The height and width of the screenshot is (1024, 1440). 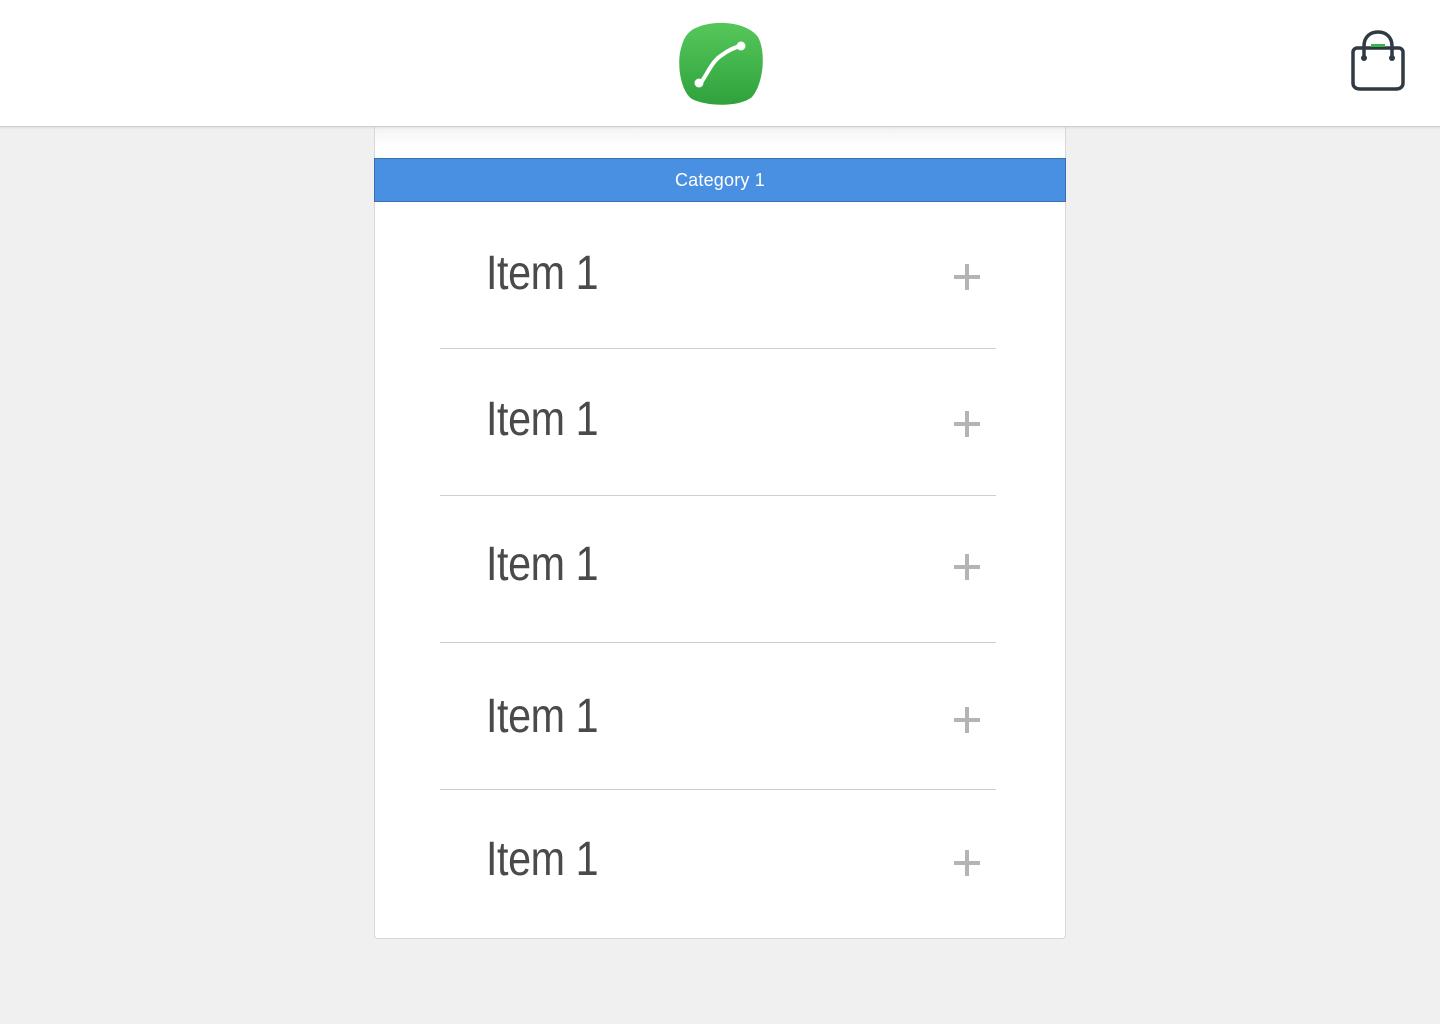 I want to click on shopping-bag-icon, so click(x=1378, y=60).